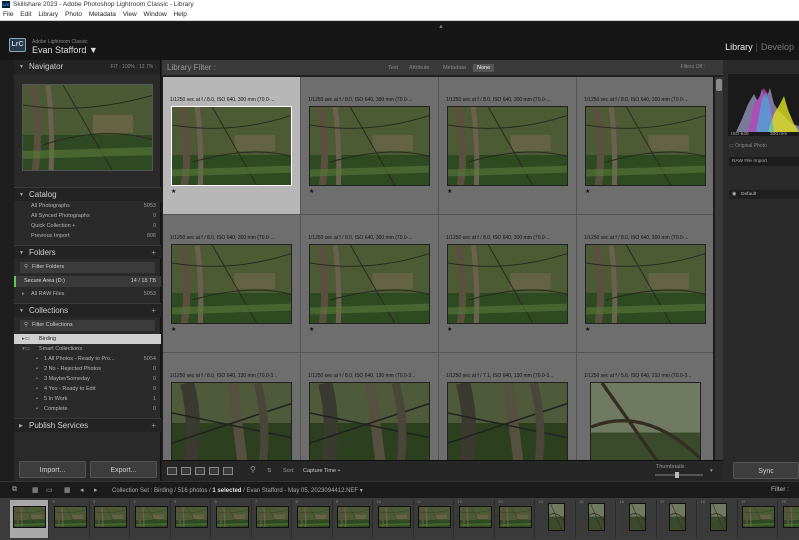  What do you see at coordinates (102, 14) in the screenshot?
I see `menu-metadata: Metadata` at bounding box center [102, 14].